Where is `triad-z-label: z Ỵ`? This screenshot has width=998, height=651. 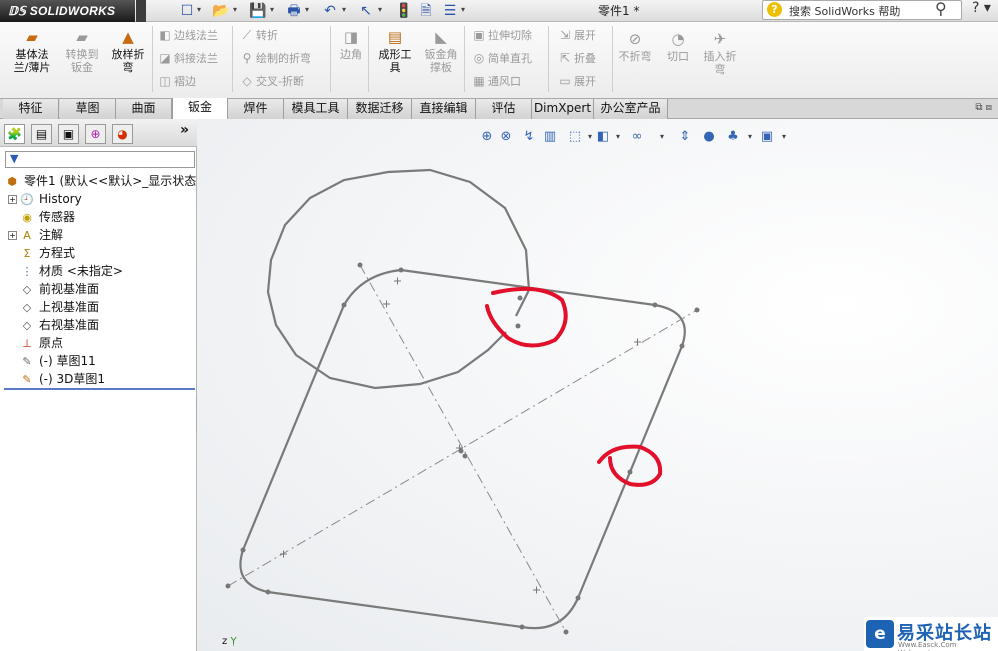
triad-z-label: z Ỵ is located at coordinates (229, 641).